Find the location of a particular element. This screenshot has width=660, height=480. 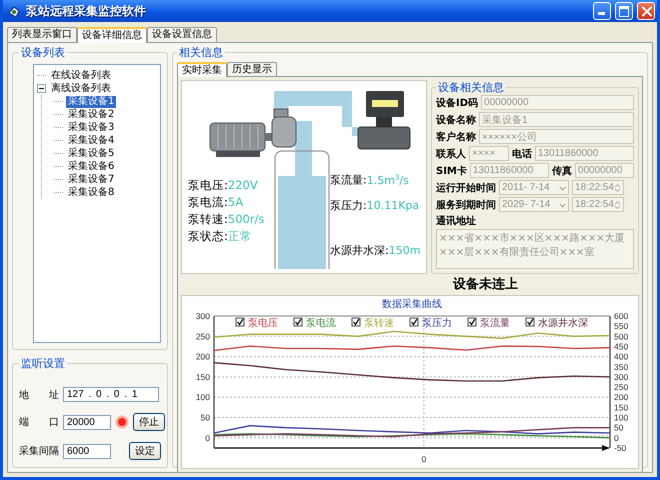

minimize-button is located at coordinates (602, 11).